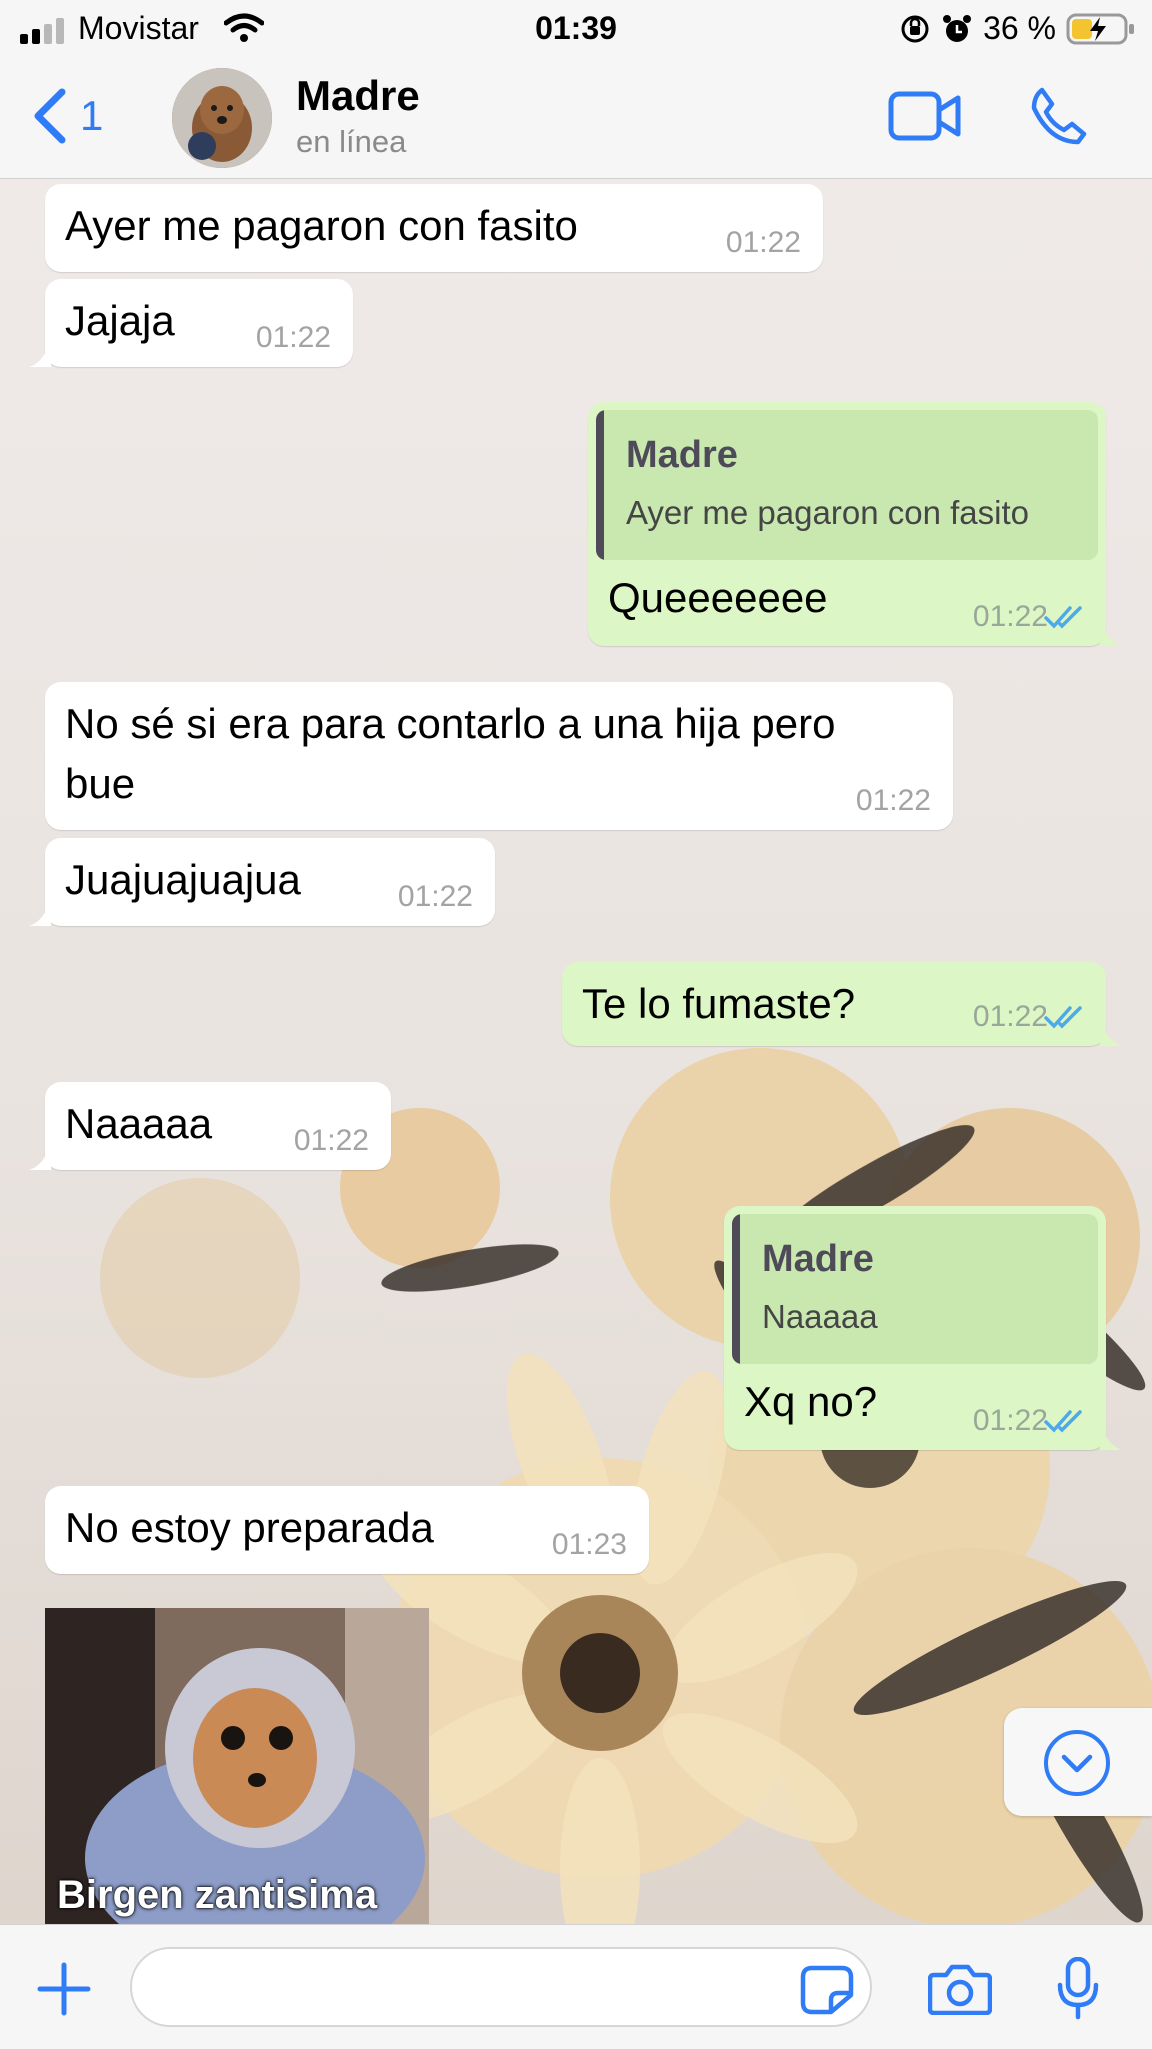  I want to click on message-incoming: Ayer me pagaron con fasito 01:22, so click(434, 228).